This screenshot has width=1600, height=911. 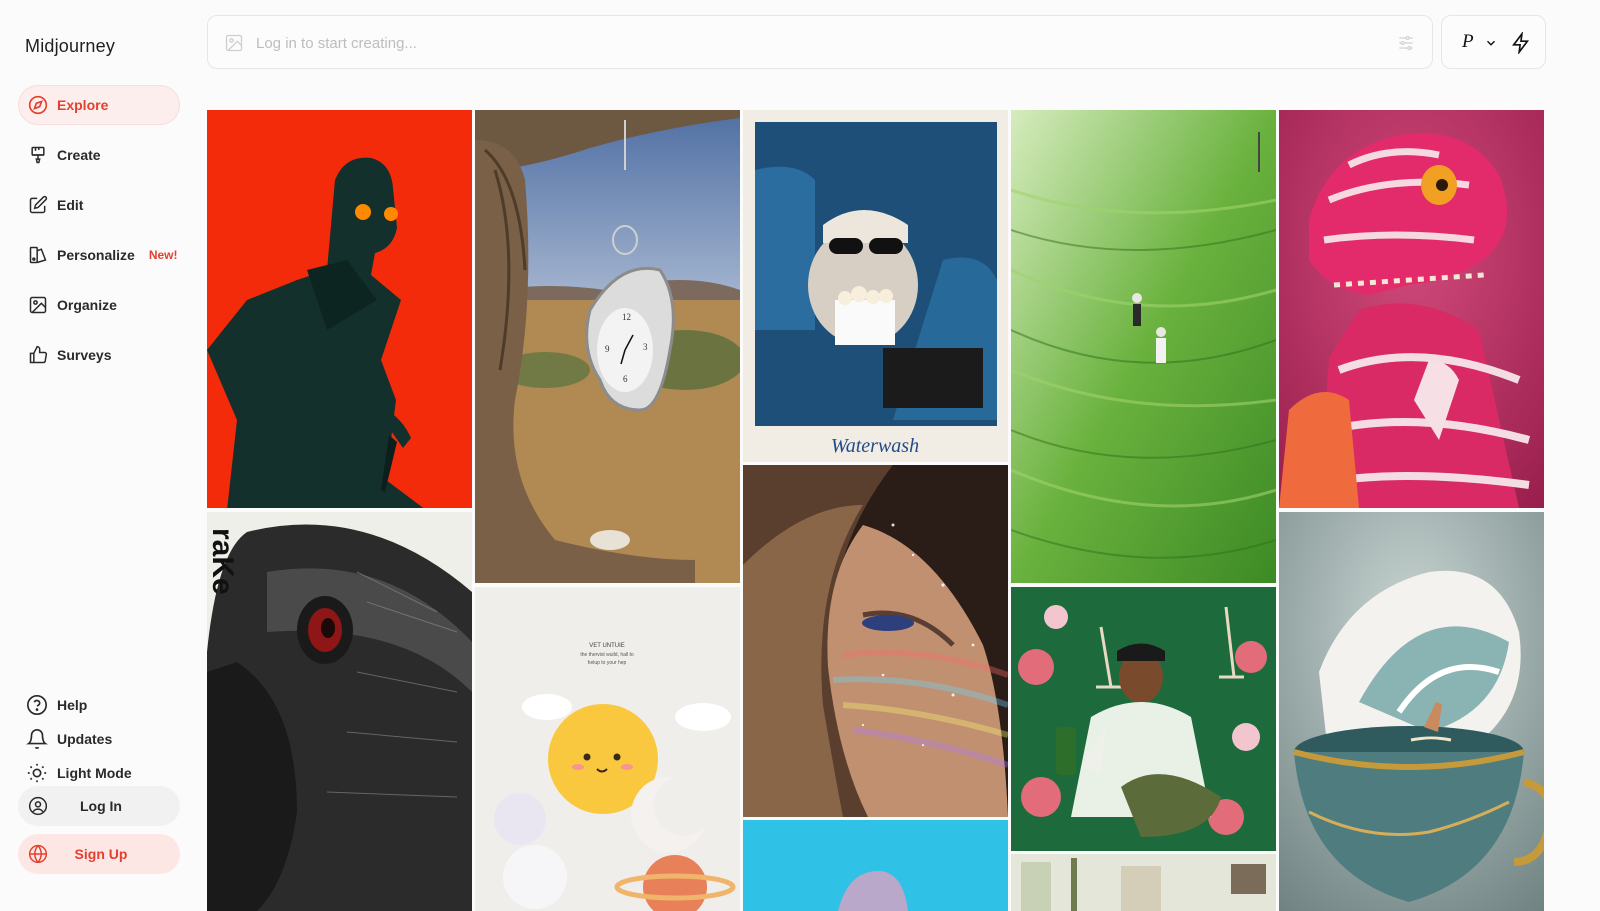 I want to click on prompt-bar, so click(x=820, y=42).